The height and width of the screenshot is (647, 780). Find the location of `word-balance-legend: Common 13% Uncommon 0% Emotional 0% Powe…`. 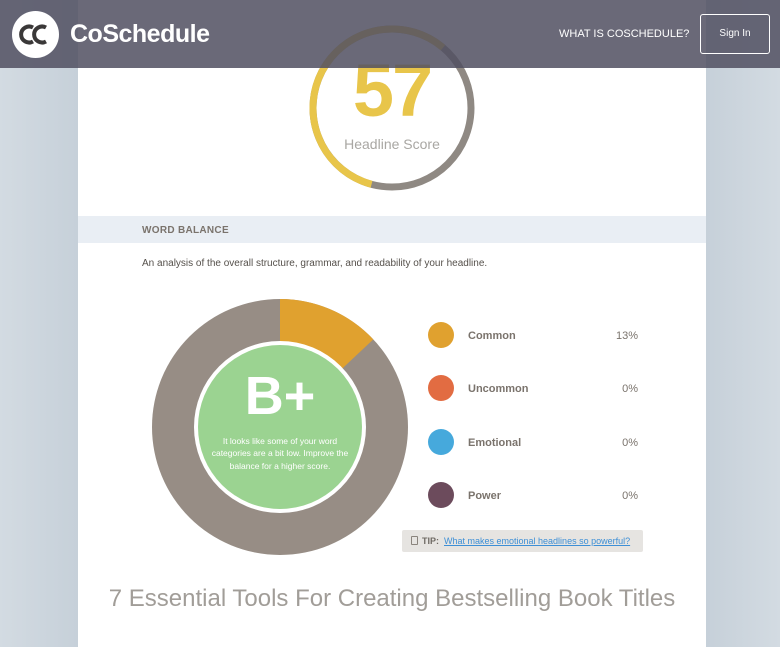

word-balance-legend: Common 13% Uncommon 0% Emotional 0% Powe… is located at coordinates (533, 428).